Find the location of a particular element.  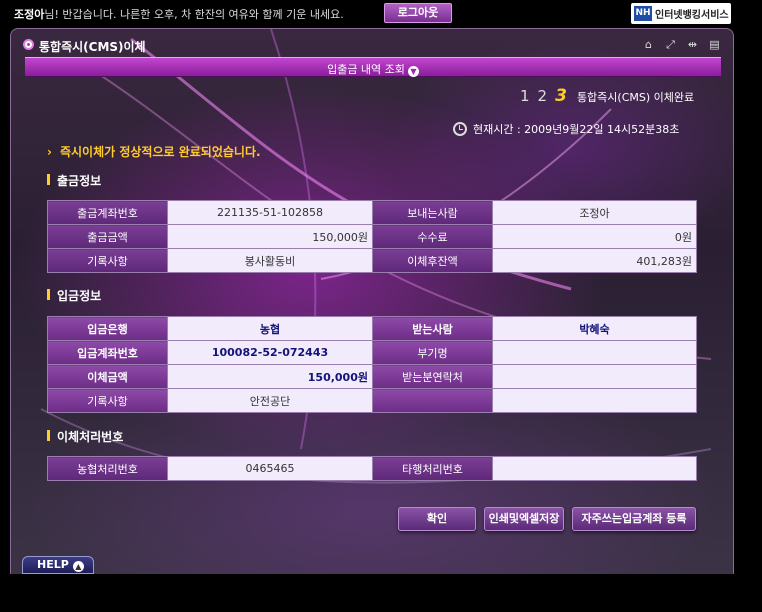

step-3: 3 is located at coordinates (561, 96).